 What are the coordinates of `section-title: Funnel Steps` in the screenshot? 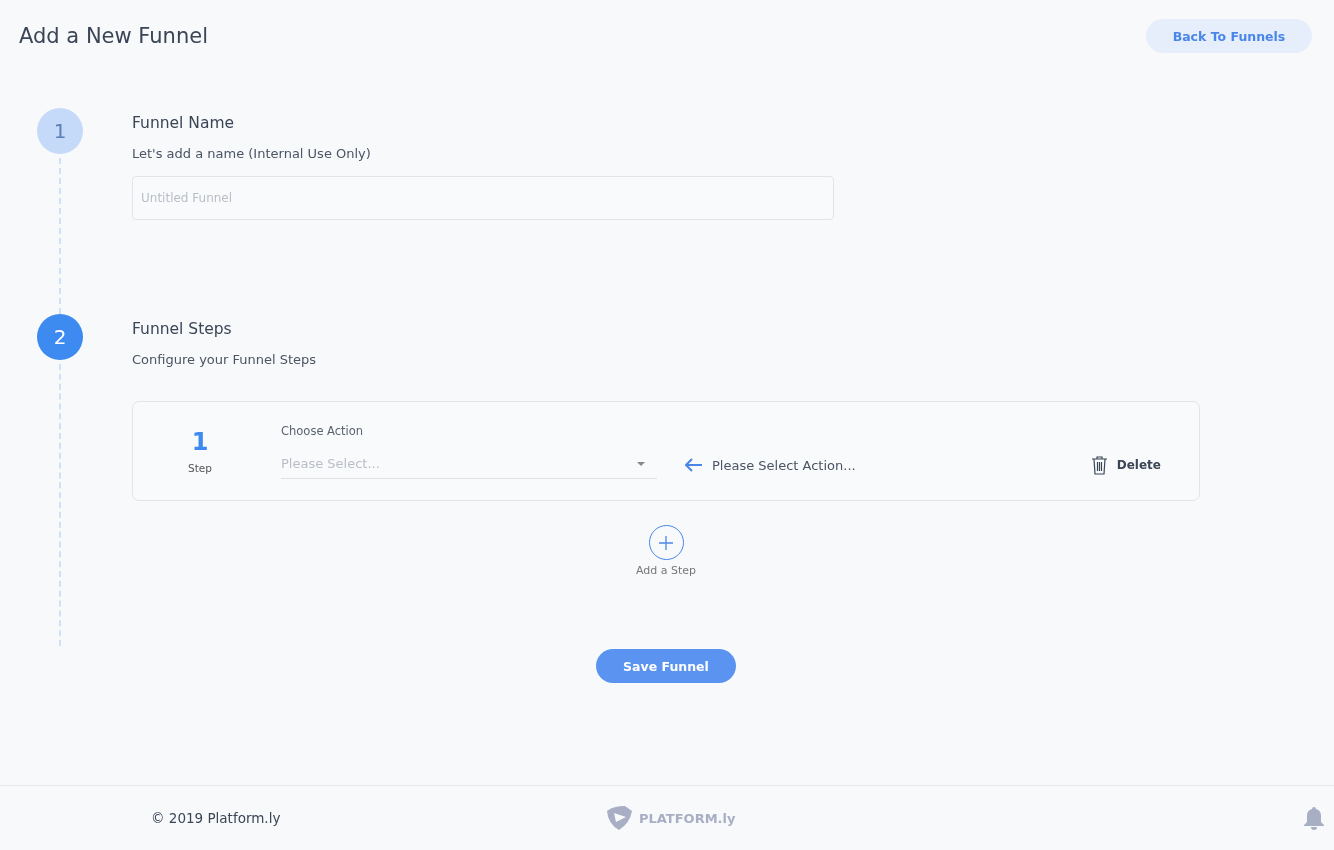 It's located at (182, 329).